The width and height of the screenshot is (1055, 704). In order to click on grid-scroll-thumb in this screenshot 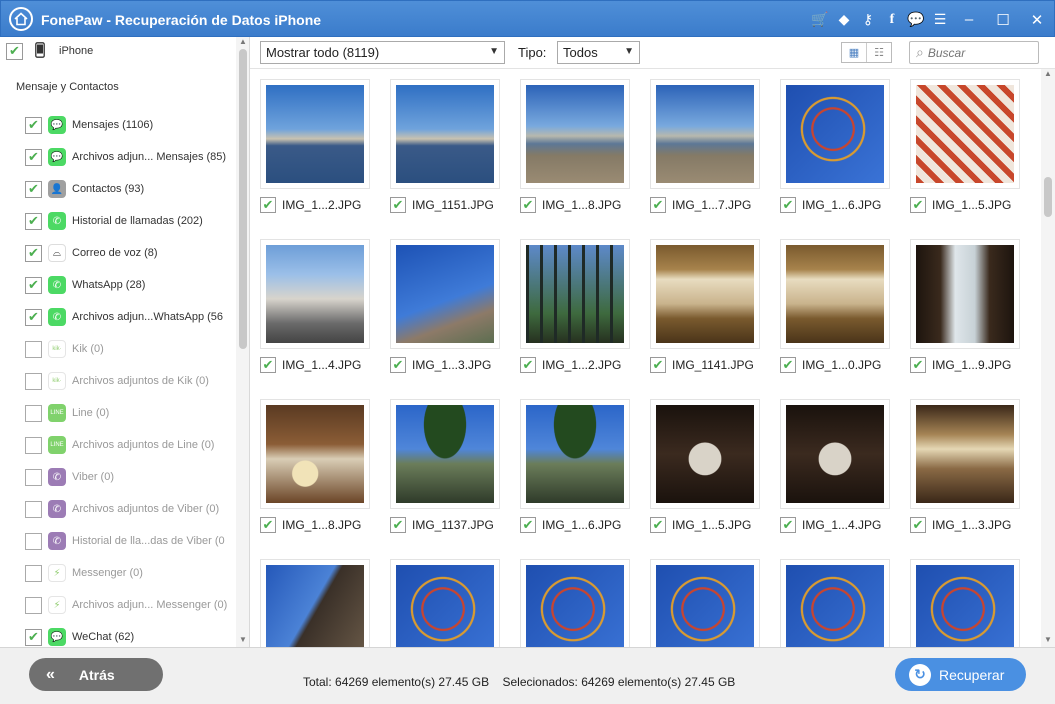, I will do `click(1048, 197)`.